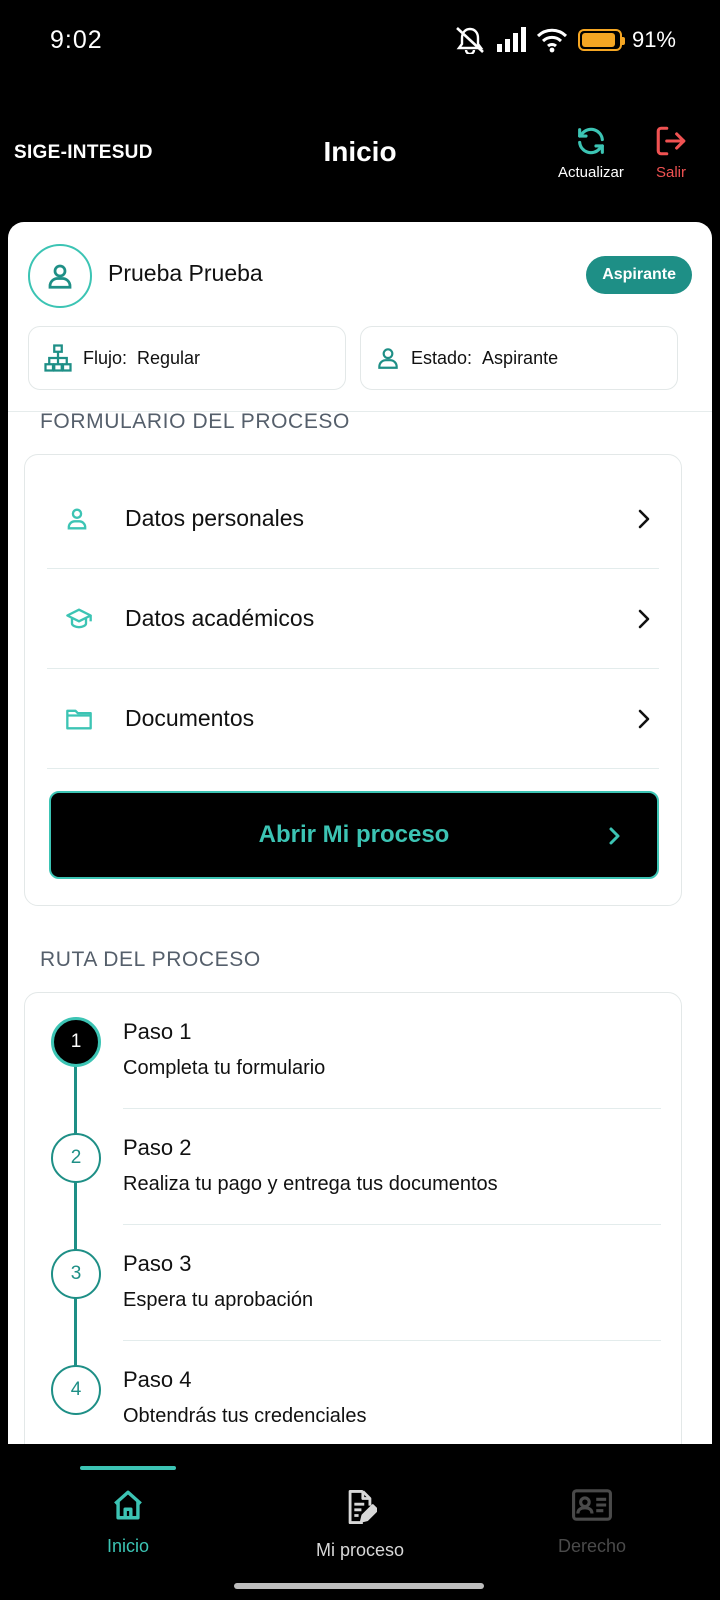 This screenshot has width=720, height=1600. Describe the element at coordinates (353, 719) in the screenshot. I see `form-item-documents: Documentos` at that location.